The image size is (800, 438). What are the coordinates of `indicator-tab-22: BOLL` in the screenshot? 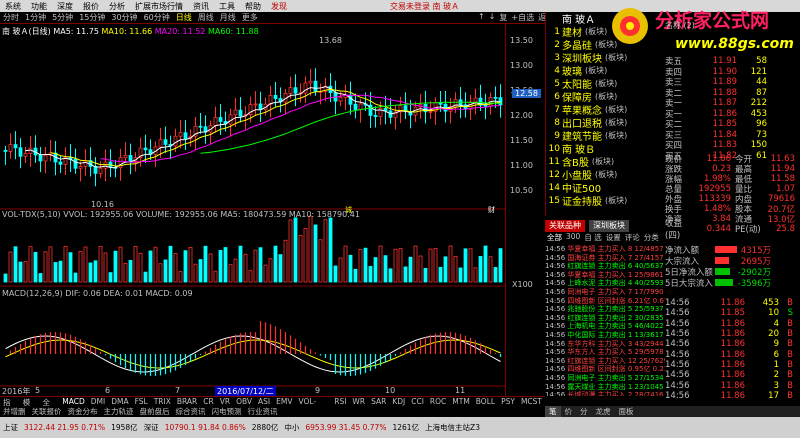 It's located at (485, 401).